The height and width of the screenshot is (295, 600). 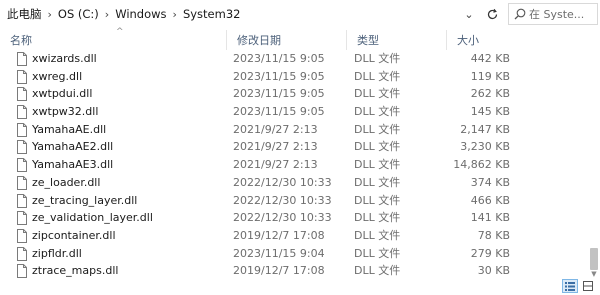 What do you see at coordinates (78, 14) in the screenshot?
I see `breadcrumb-item-os-c: OS (C:)` at bounding box center [78, 14].